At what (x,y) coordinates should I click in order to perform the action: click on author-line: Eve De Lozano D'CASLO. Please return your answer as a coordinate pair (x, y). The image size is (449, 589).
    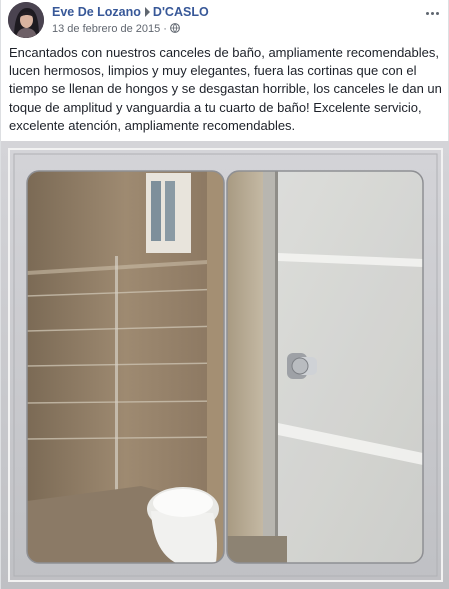
    Looking at the image, I should click on (130, 12).